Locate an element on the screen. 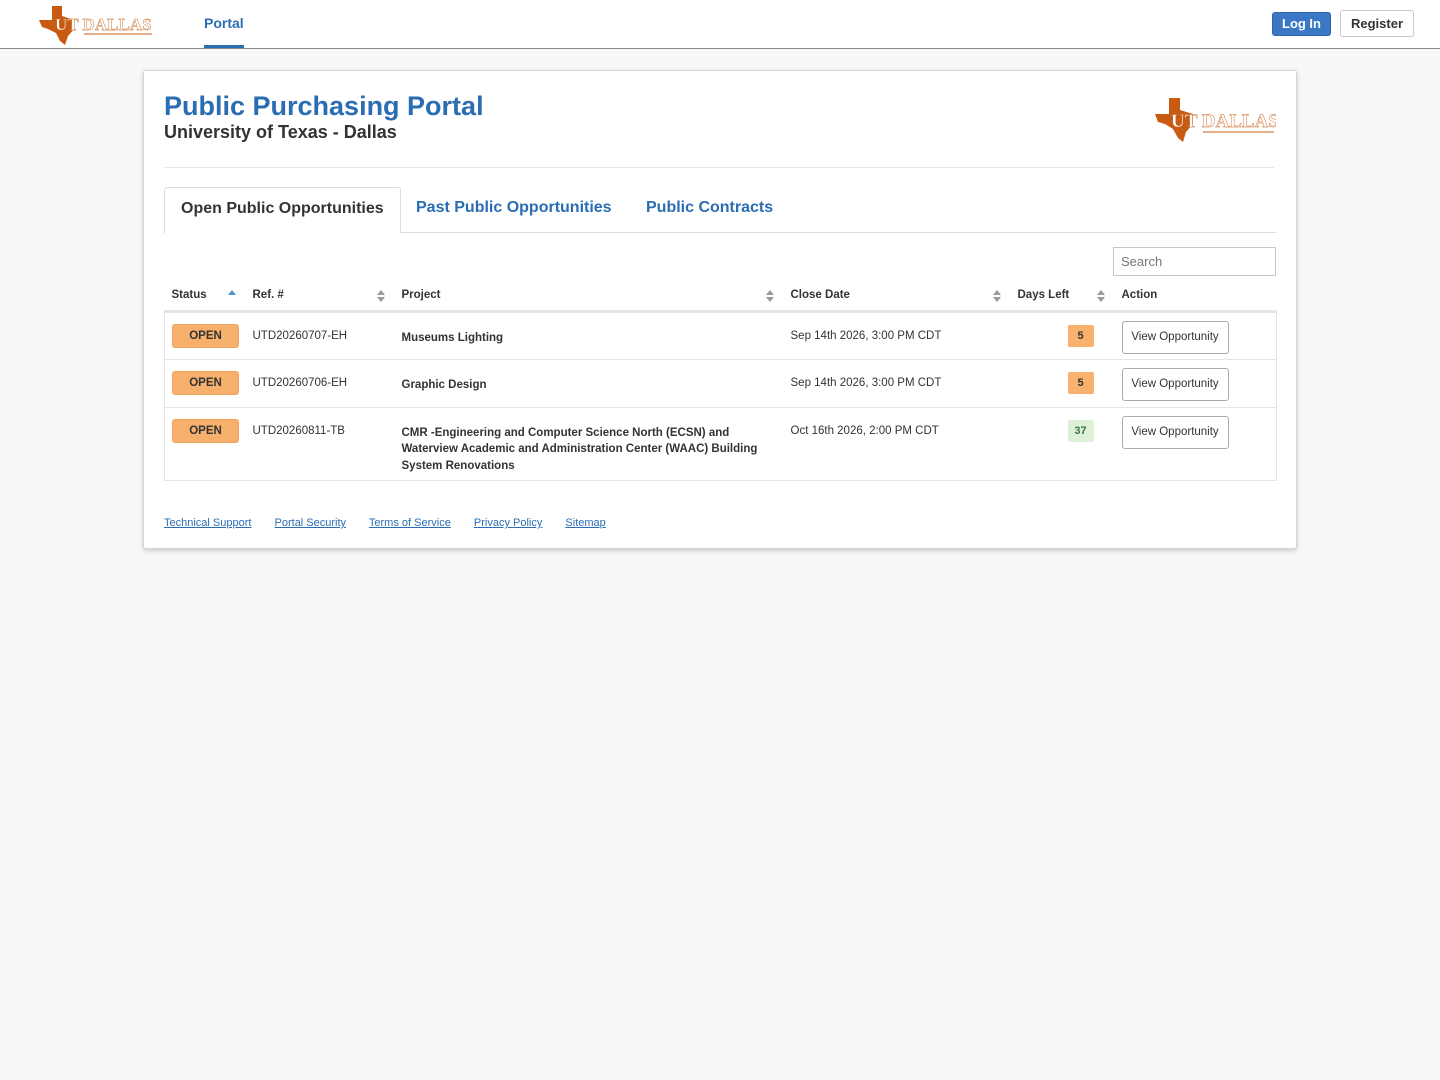  register-button: Register is located at coordinates (1377, 23).